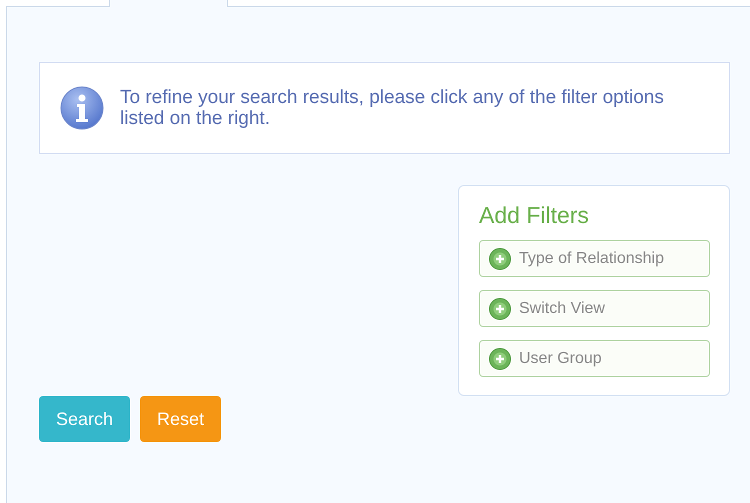 The image size is (750, 503). Describe the element at coordinates (181, 419) in the screenshot. I see `reset-button: Reset` at that location.